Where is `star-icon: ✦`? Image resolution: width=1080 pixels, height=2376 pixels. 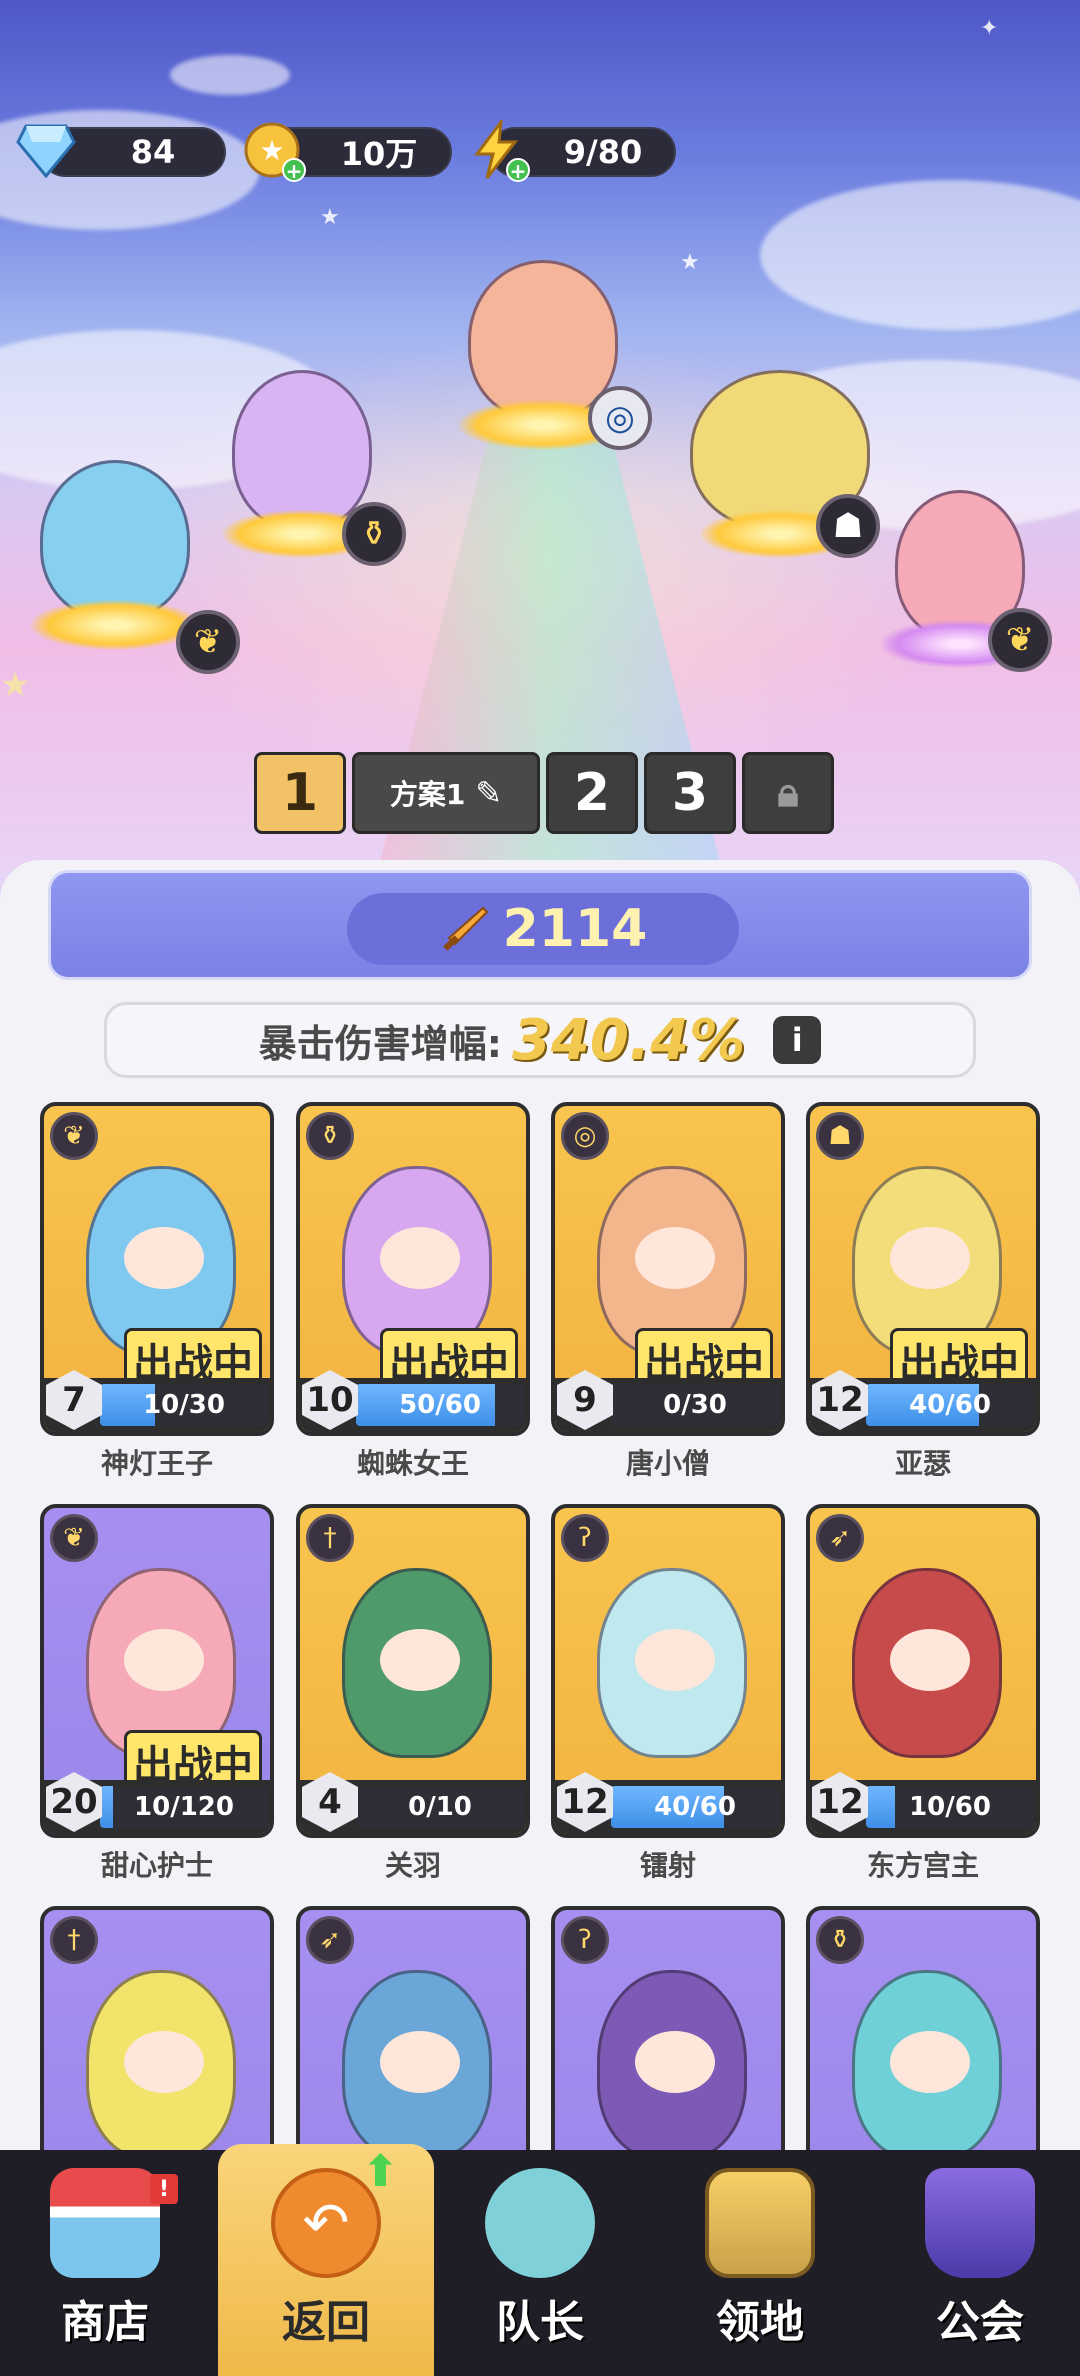
star-icon: ✦ is located at coordinates (989, 28).